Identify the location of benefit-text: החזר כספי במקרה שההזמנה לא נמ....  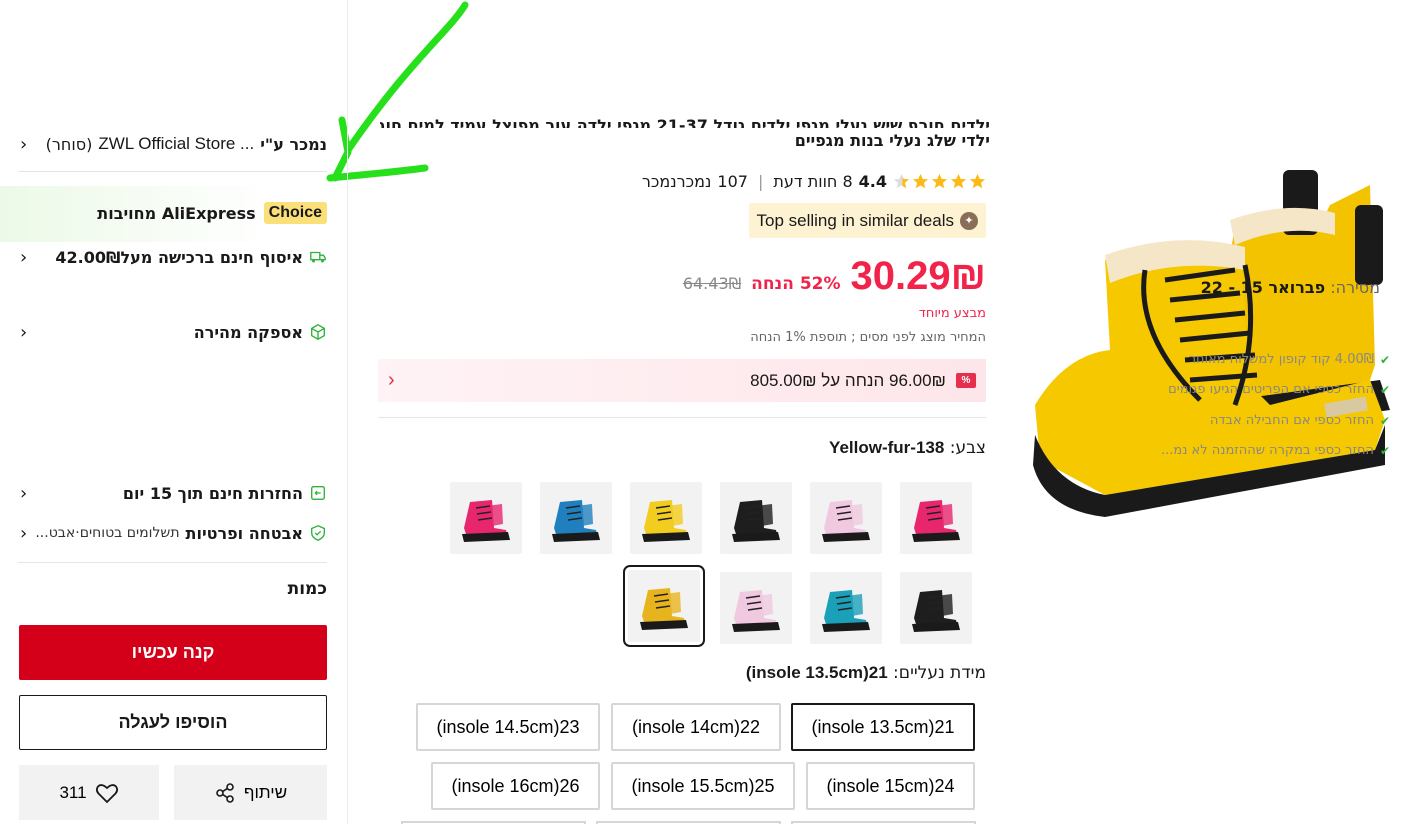
(1267, 450).